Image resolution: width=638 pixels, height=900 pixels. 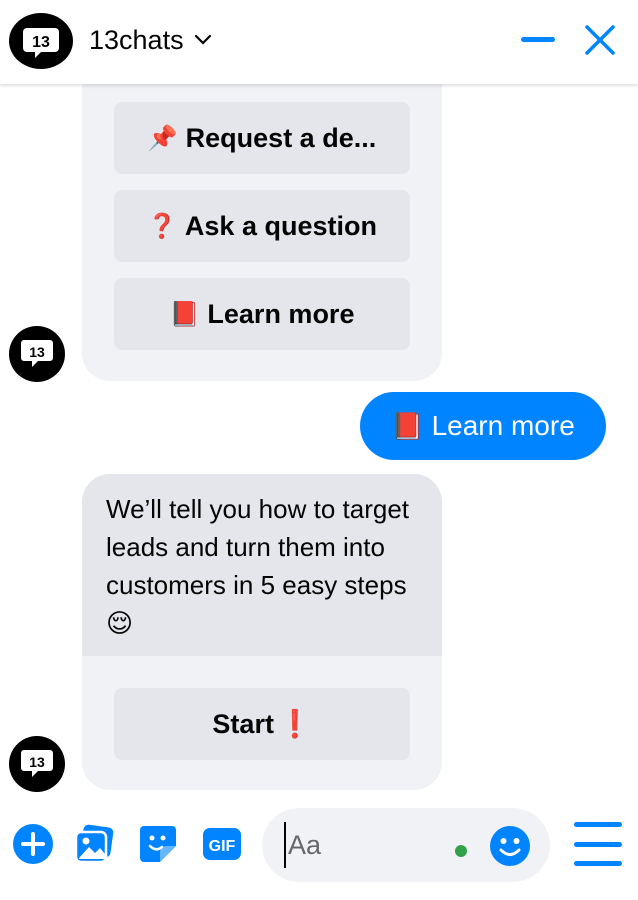 I want to click on page-title: 13chats, so click(x=136, y=39).